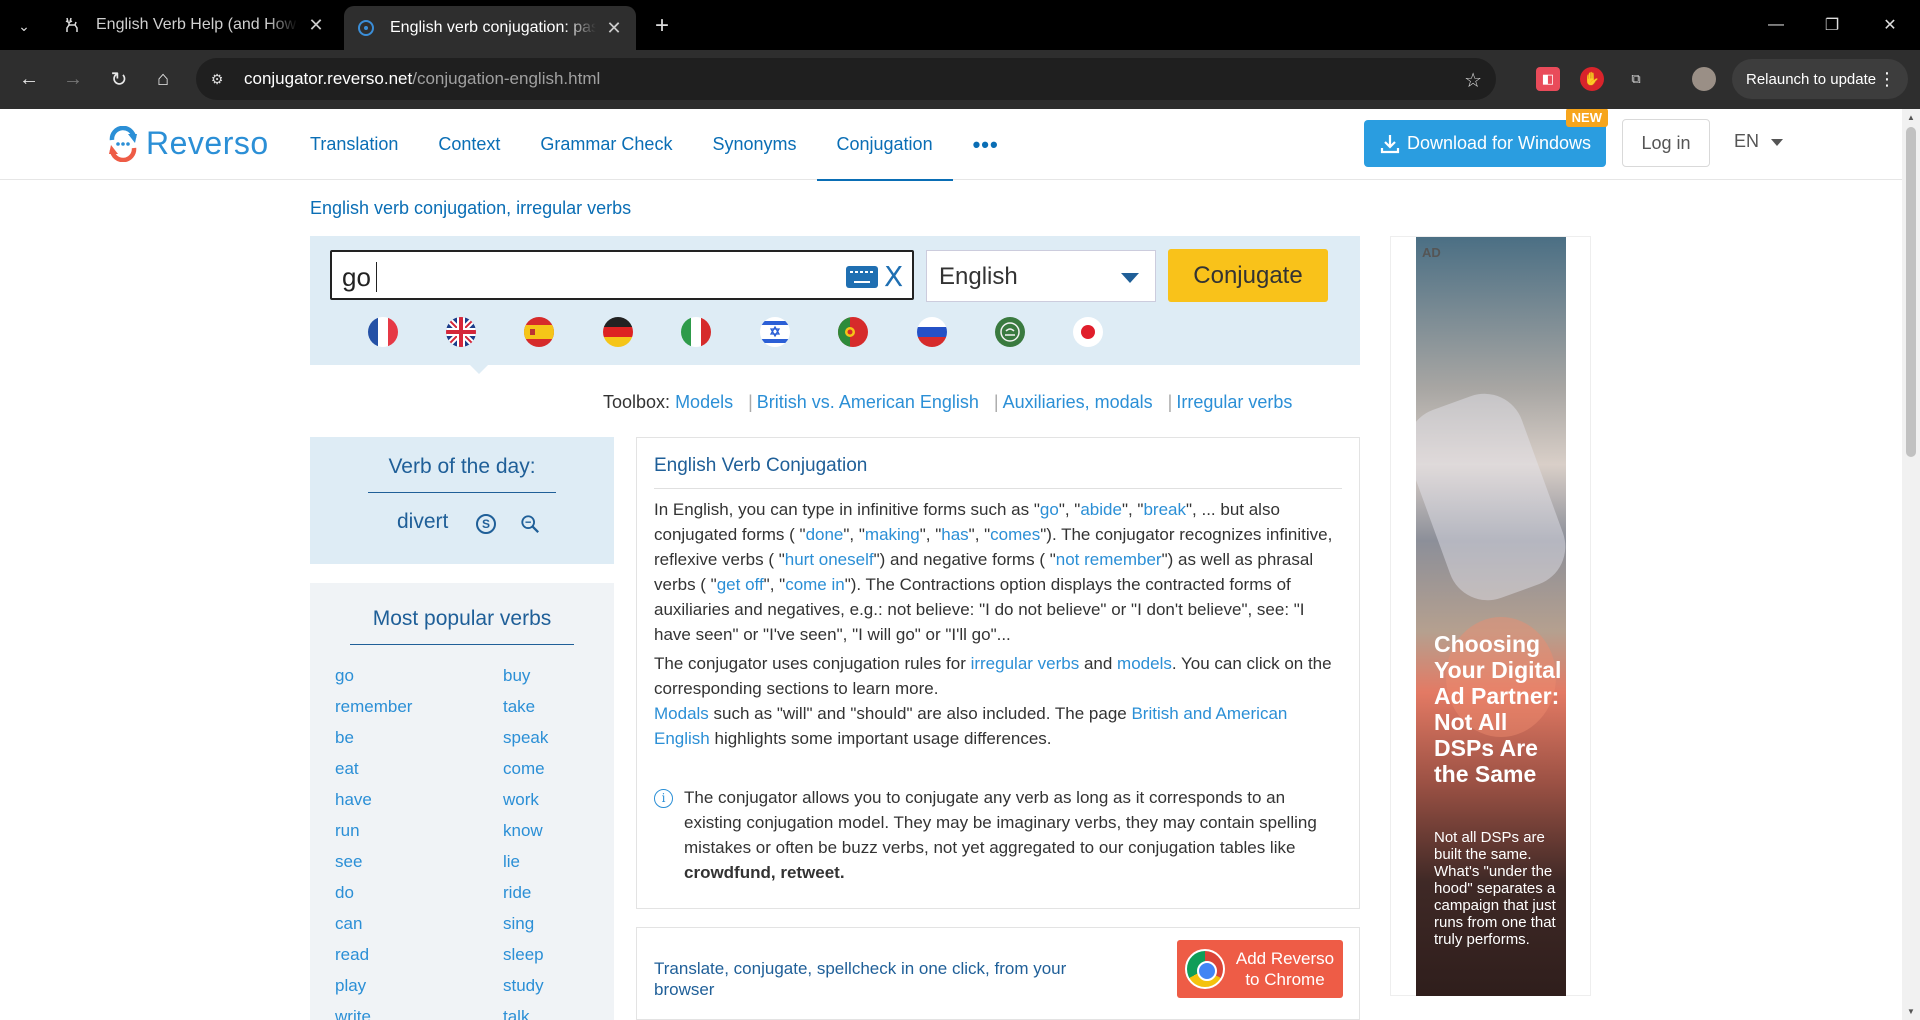 The width and height of the screenshot is (1920, 1020). What do you see at coordinates (525, 1013) in the screenshot?
I see `popular-verb-link: talk` at bounding box center [525, 1013].